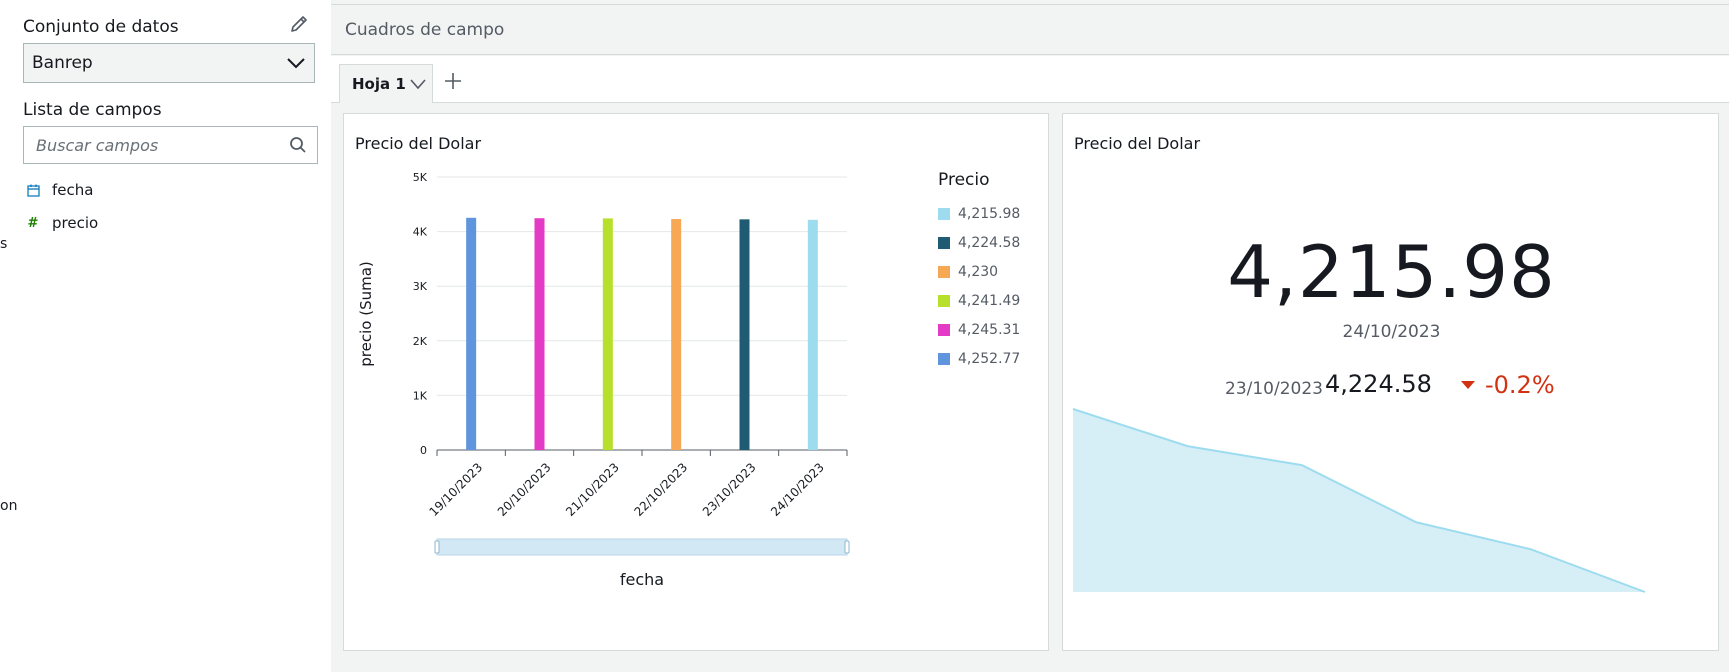 The image size is (1729, 672). Describe the element at coordinates (425, 29) in the screenshot. I see `field-wells-label: Cuadros de campo` at that location.